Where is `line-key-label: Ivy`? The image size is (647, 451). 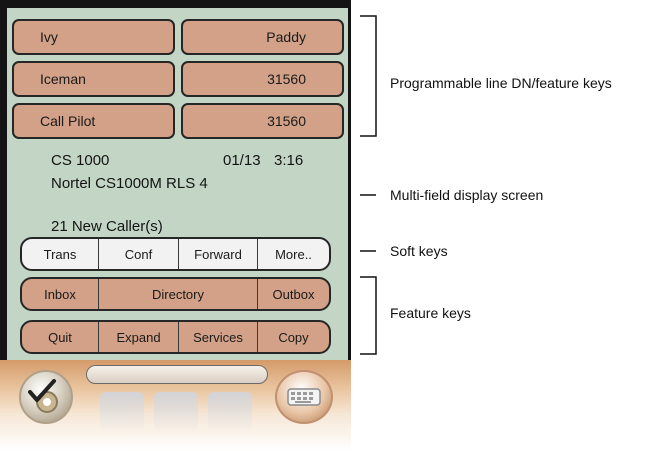 line-key-label: Ivy is located at coordinates (49, 37).